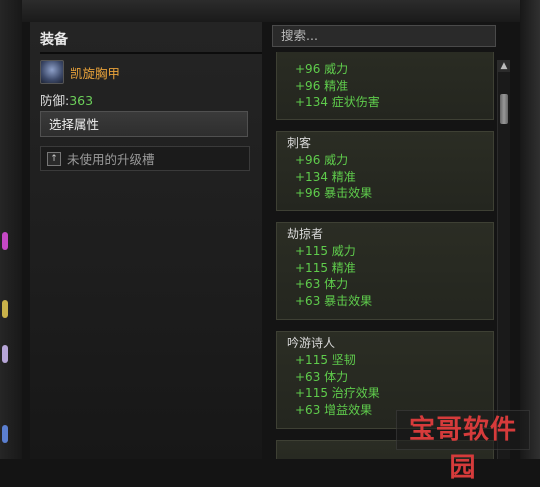  Describe the element at coordinates (325, 360) in the screenshot. I see `stat-line: +115 坚韧` at that location.